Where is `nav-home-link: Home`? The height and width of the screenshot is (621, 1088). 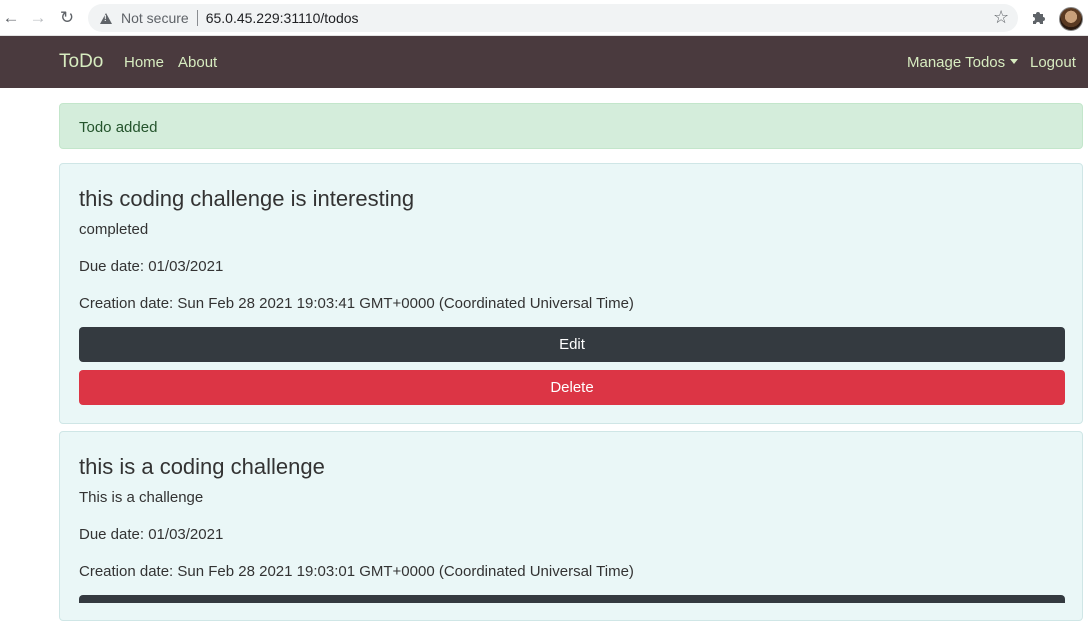
nav-home-link: Home is located at coordinates (144, 62).